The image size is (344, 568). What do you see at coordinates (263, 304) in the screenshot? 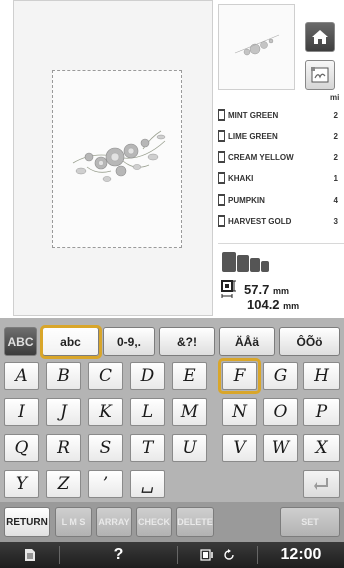
I see `width-value: 104.2` at bounding box center [263, 304].